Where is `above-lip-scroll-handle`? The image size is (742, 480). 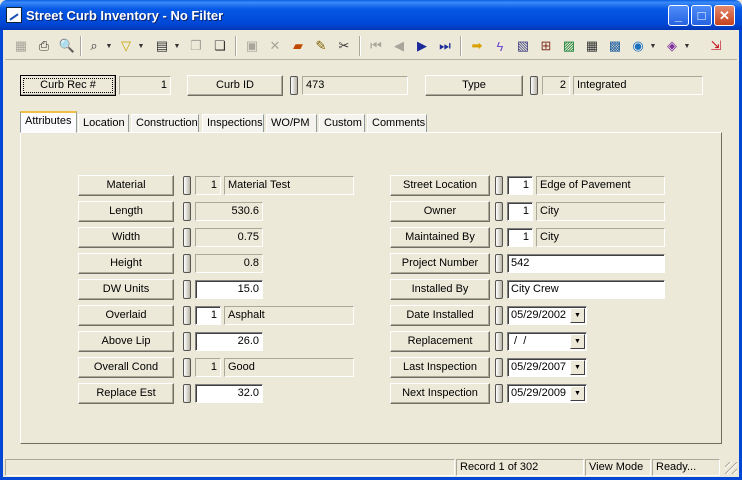 above-lip-scroll-handle is located at coordinates (187, 341).